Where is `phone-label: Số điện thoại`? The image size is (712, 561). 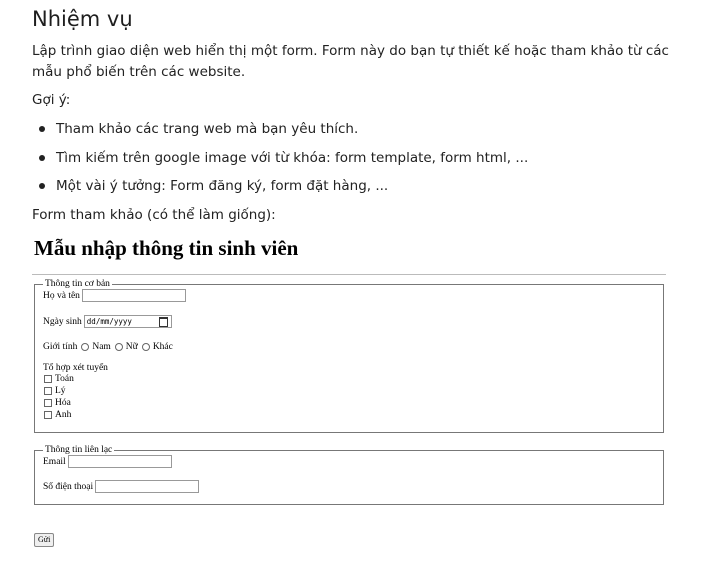
phone-label: Số điện thoại is located at coordinates (68, 486).